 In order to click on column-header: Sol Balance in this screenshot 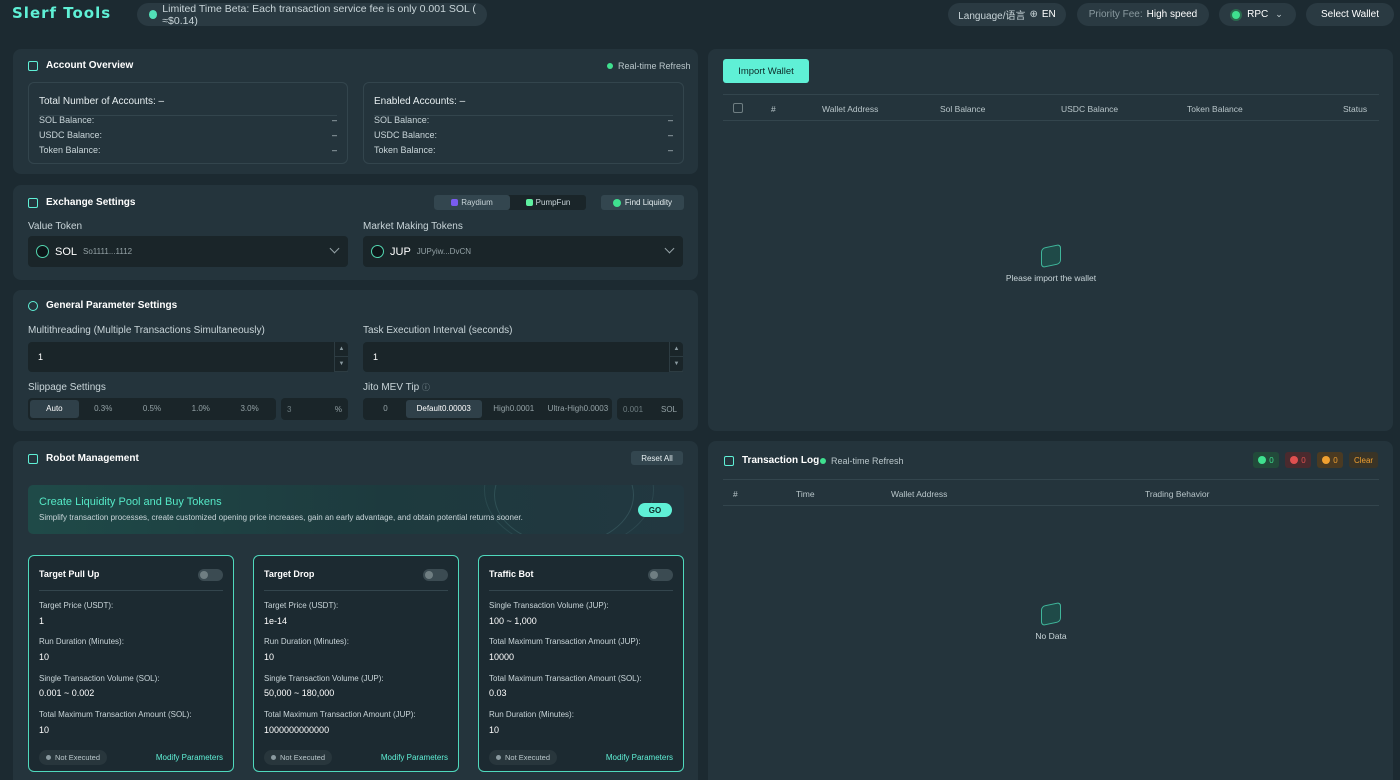, I will do `click(962, 109)`.